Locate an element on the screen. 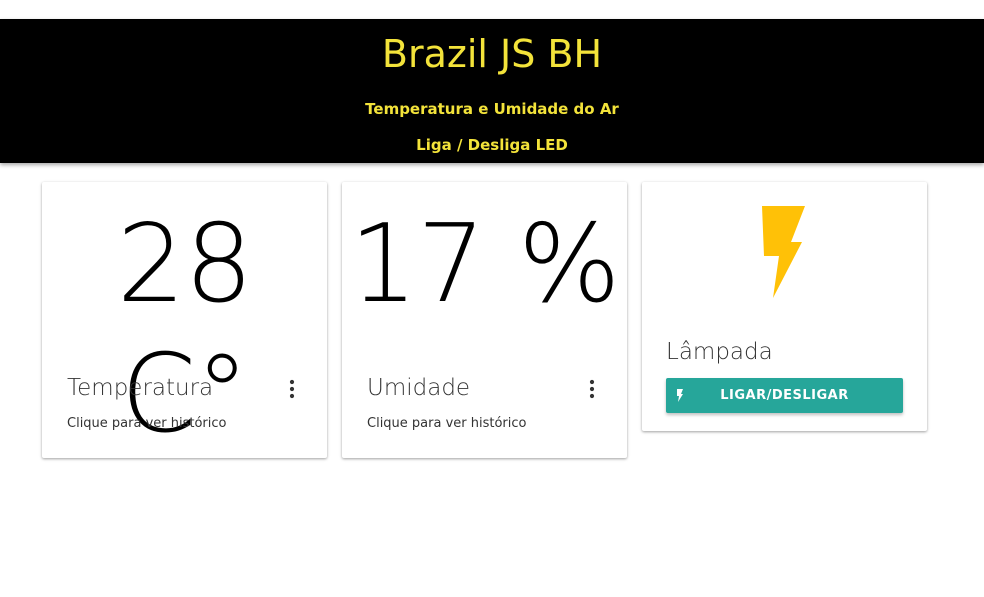  humidity-card: 17 % Umidade Clique para ver histórico is located at coordinates (484, 320).